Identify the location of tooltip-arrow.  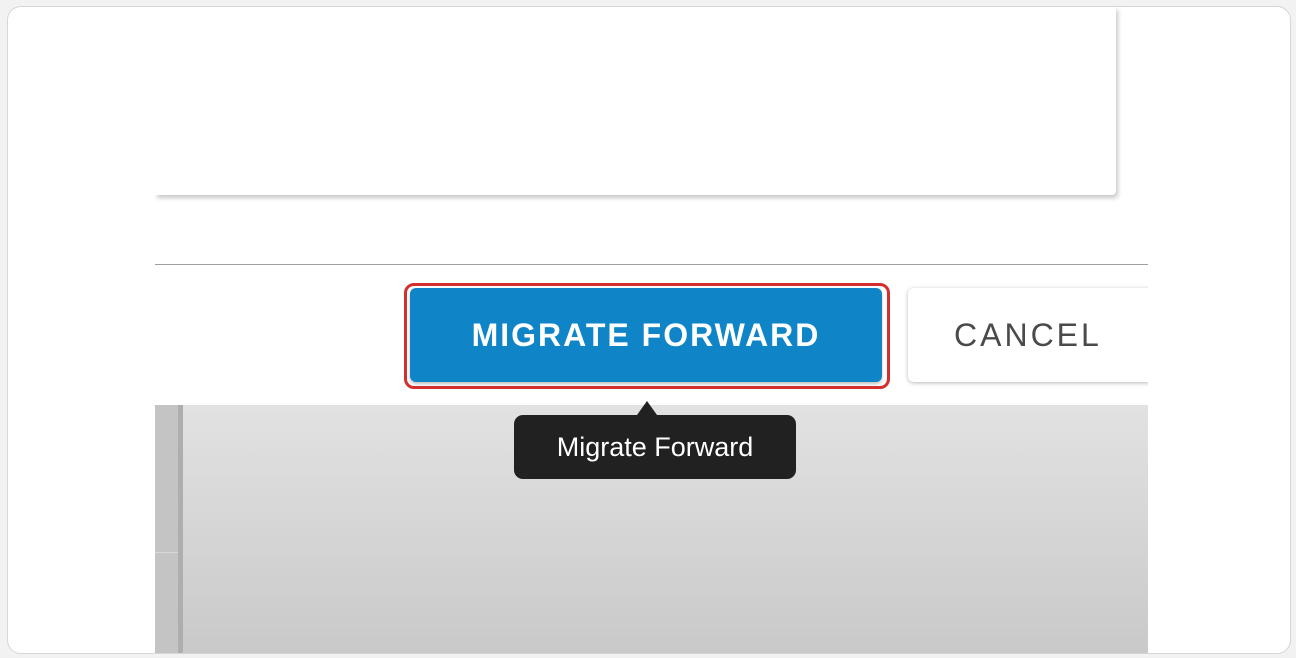
(647, 408).